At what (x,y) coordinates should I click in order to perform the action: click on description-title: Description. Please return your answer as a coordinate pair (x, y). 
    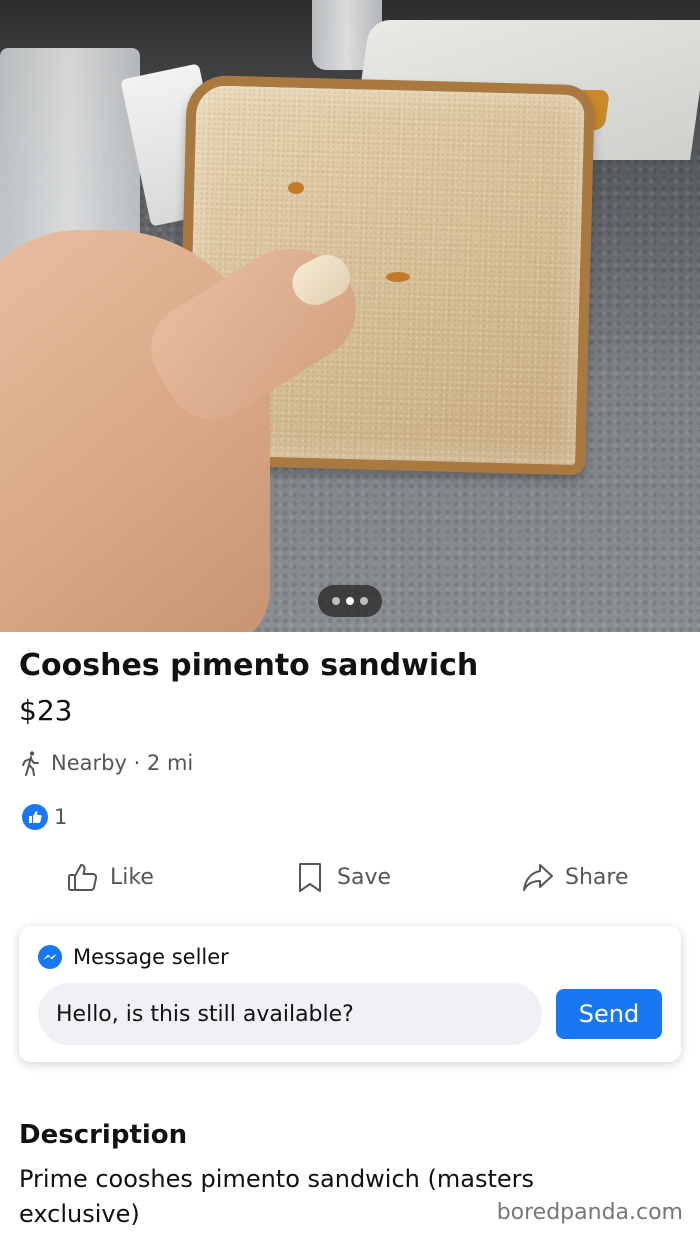
    Looking at the image, I should click on (103, 1135).